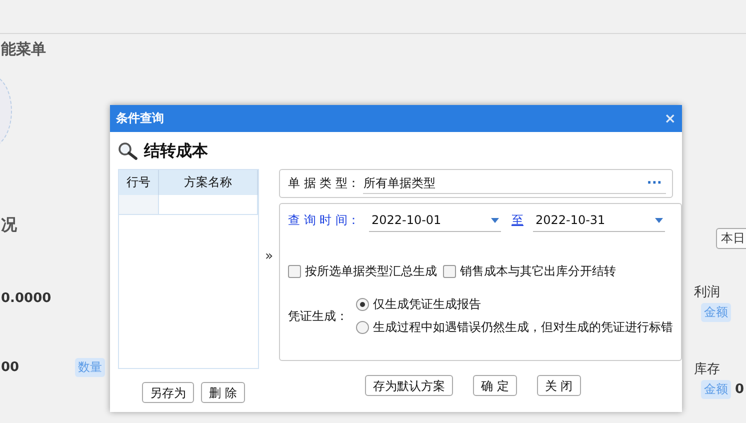 Image resolution: width=746 pixels, height=423 pixels. I want to click on stock-value: 0, so click(739, 389).